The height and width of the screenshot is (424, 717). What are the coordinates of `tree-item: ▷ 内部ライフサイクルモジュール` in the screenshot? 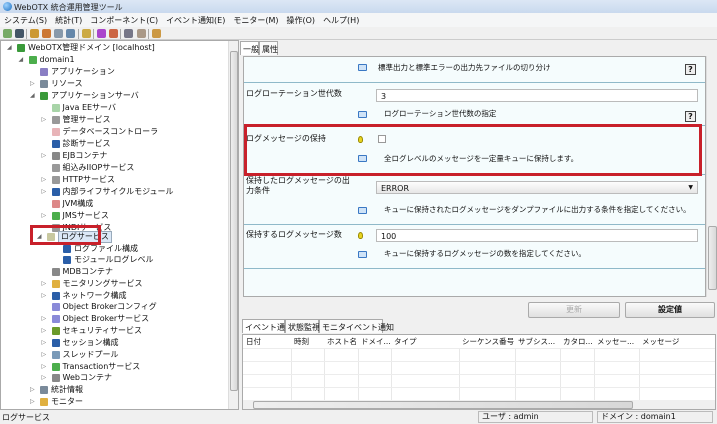 It's located at (114, 192).